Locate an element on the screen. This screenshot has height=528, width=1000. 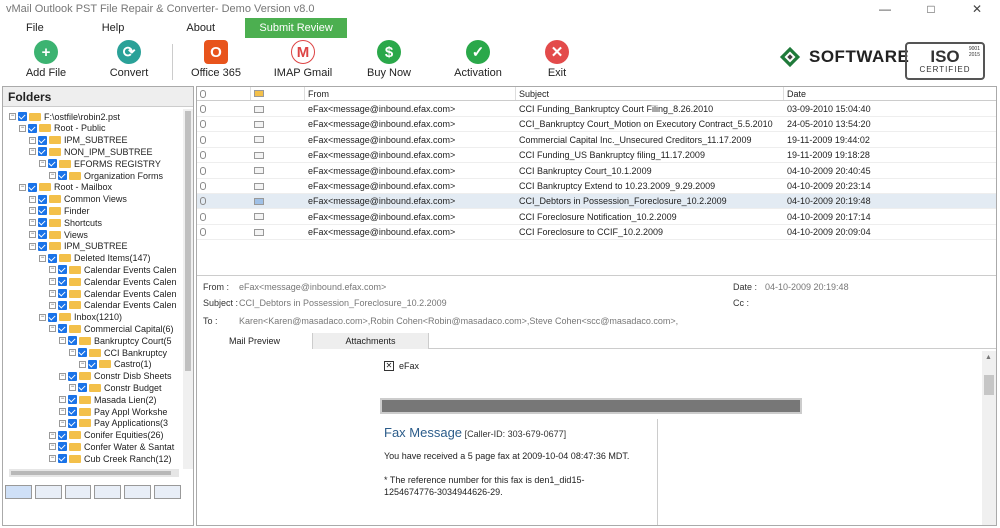
menu-about: About is located at coordinates (200, 28).